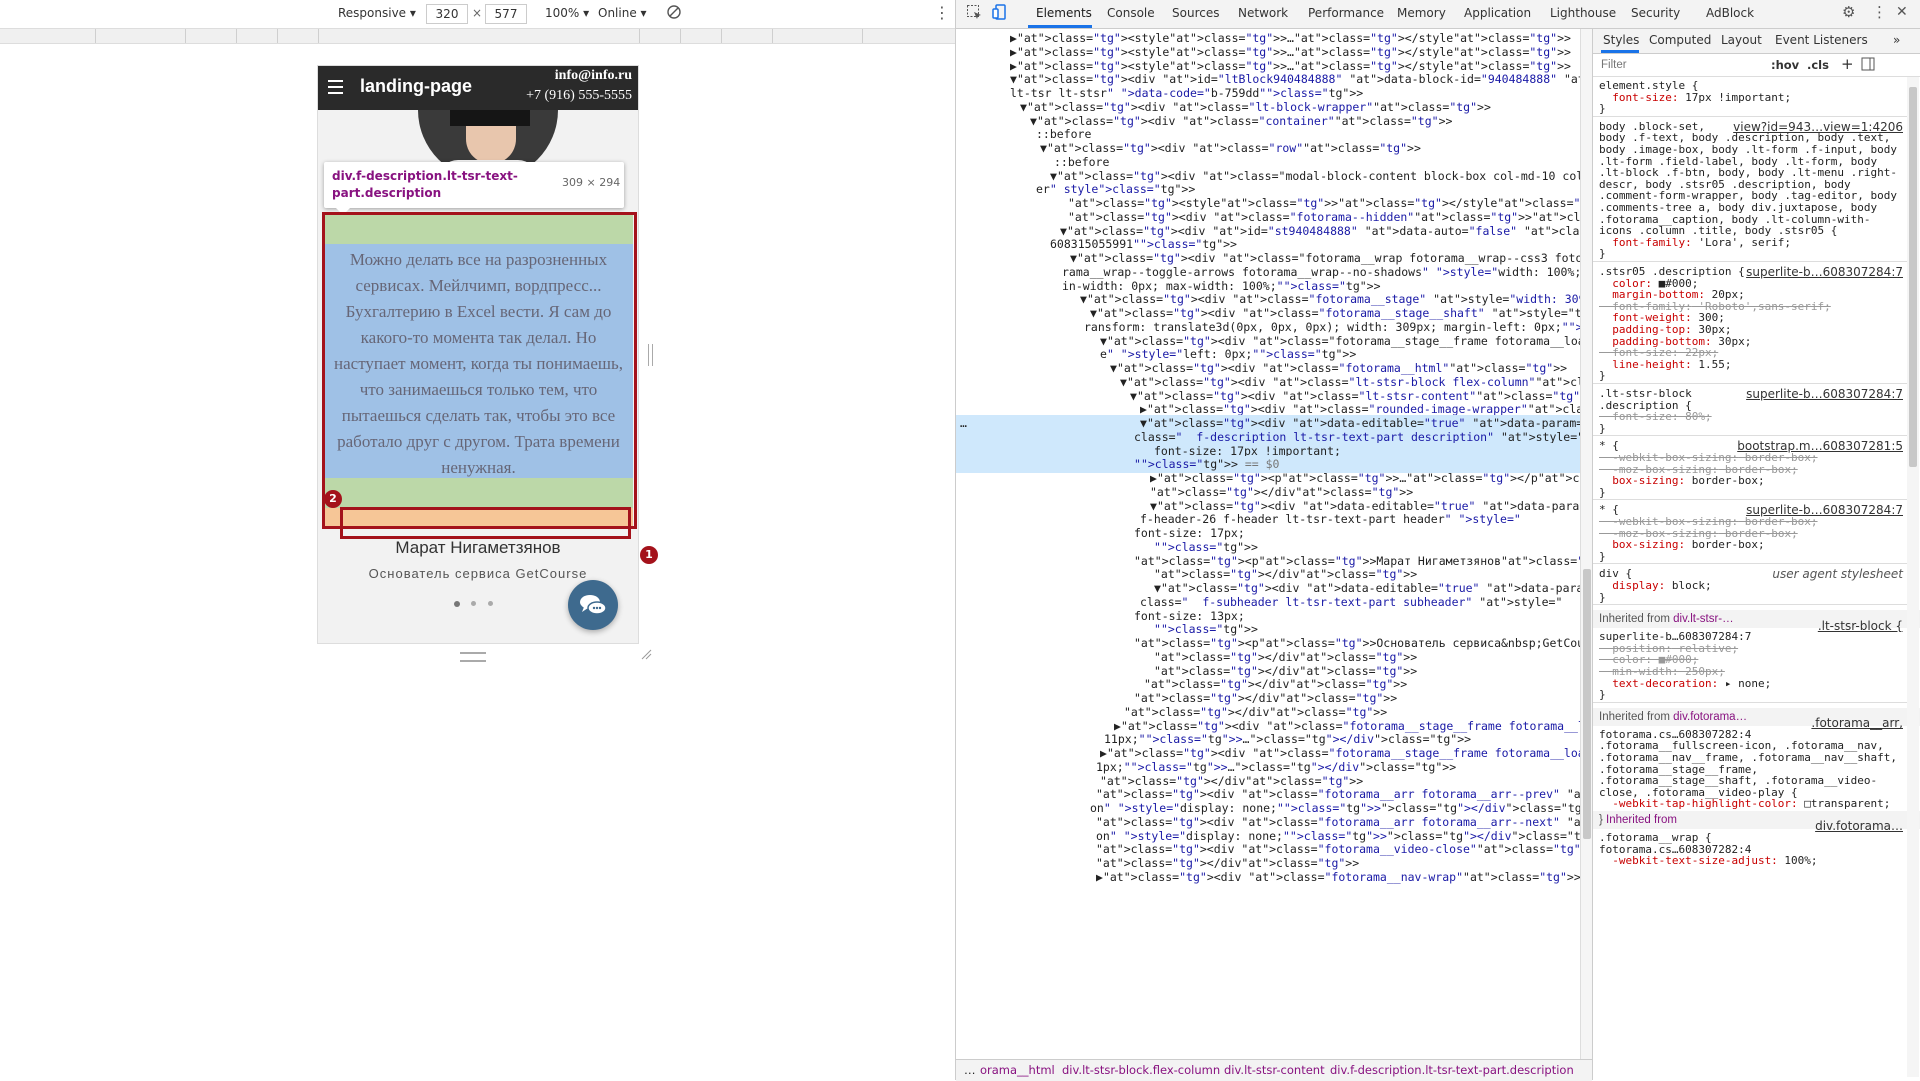 This screenshot has height=1081, width=1920. What do you see at coordinates (649, 555) in the screenshot?
I see `annotation-badge-1: 1` at bounding box center [649, 555].